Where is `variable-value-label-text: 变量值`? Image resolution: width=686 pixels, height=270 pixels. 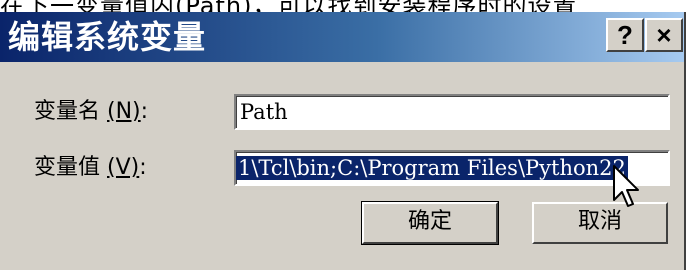
variable-value-label-text: 变量值 is located at coordinates (67, 167).